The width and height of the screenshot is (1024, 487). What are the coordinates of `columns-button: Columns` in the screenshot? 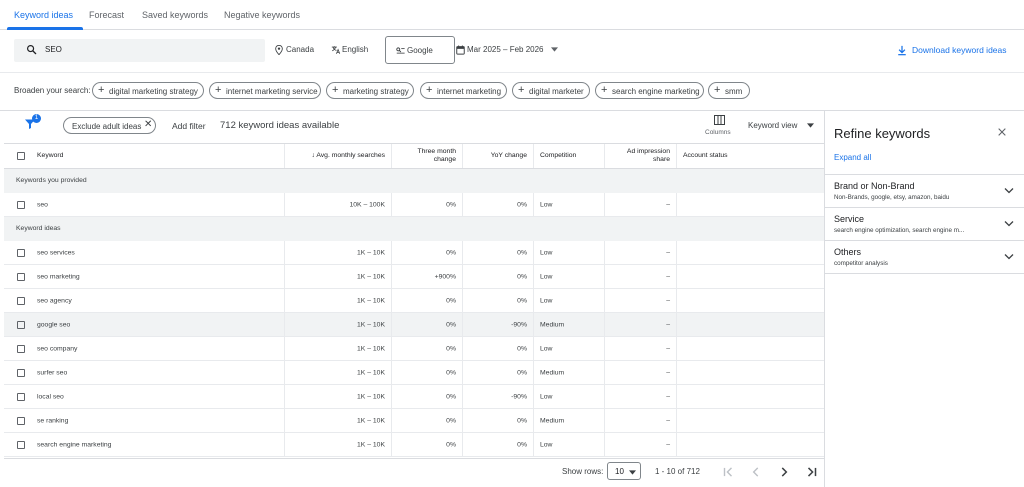 It's located at (720, 126).